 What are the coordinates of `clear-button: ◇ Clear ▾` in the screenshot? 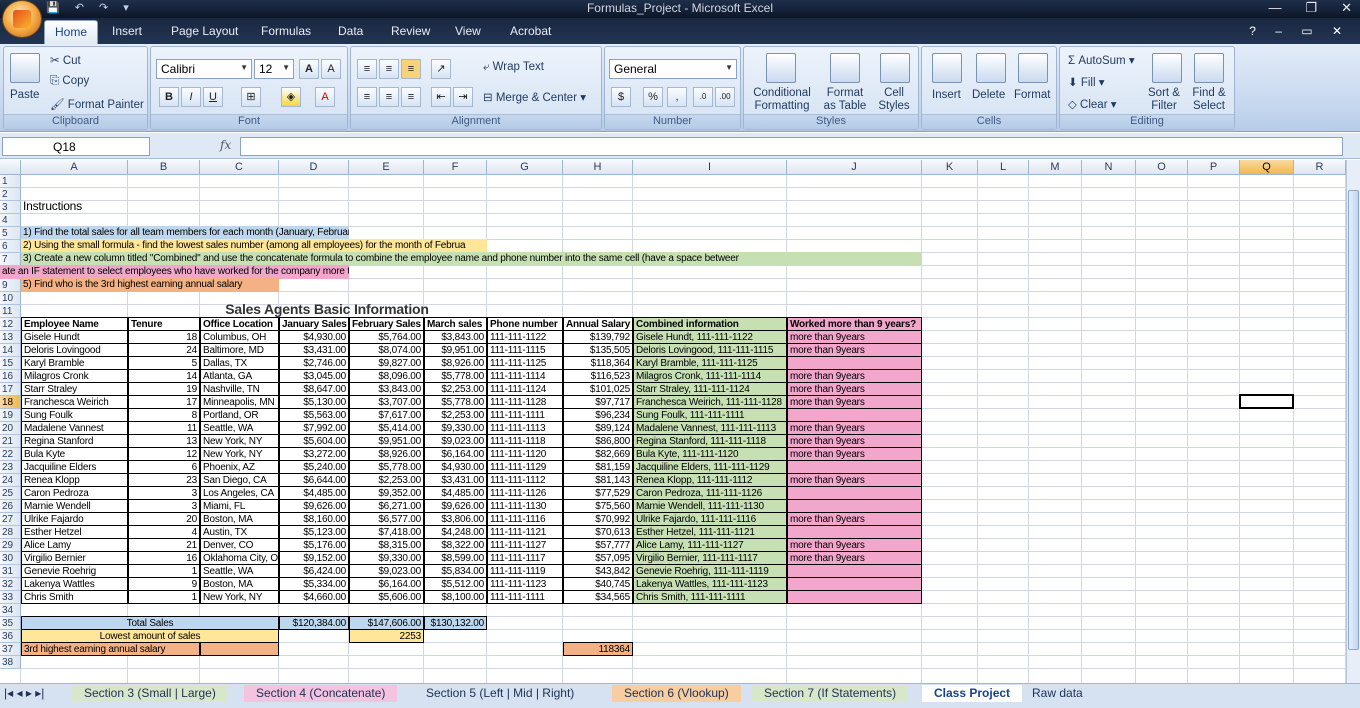 It's located at (1092, 104).